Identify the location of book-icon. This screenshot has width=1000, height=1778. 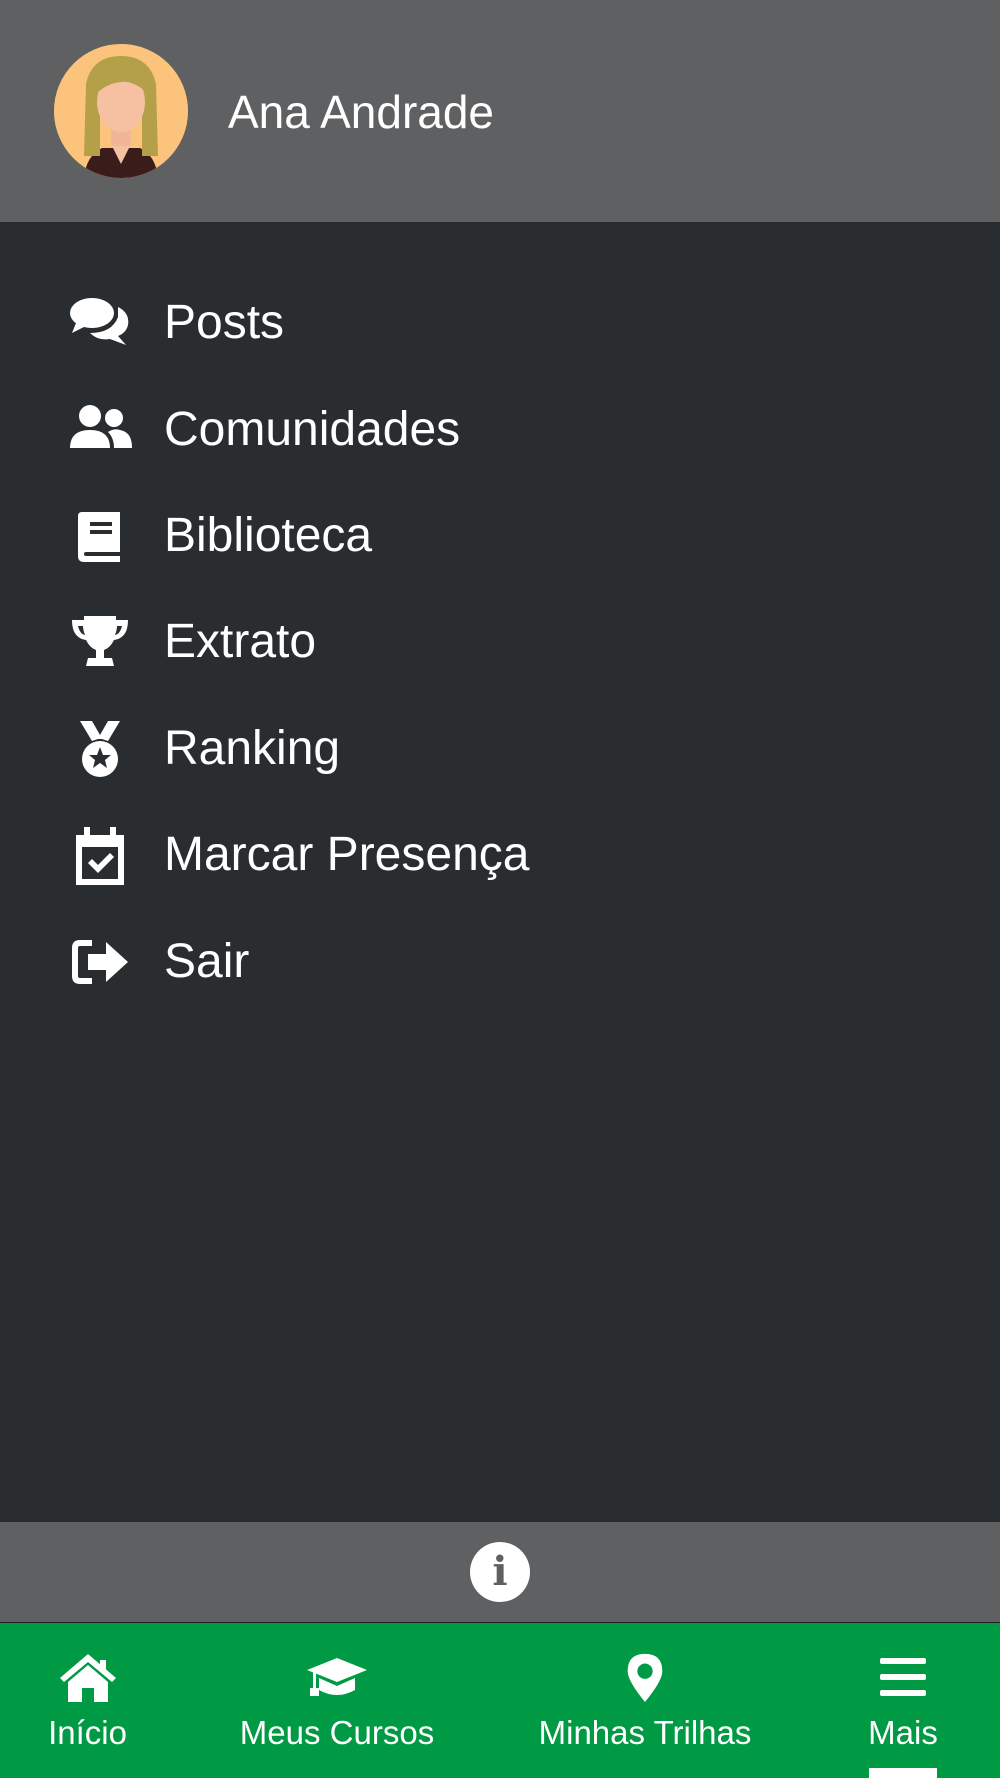
(100, 536).